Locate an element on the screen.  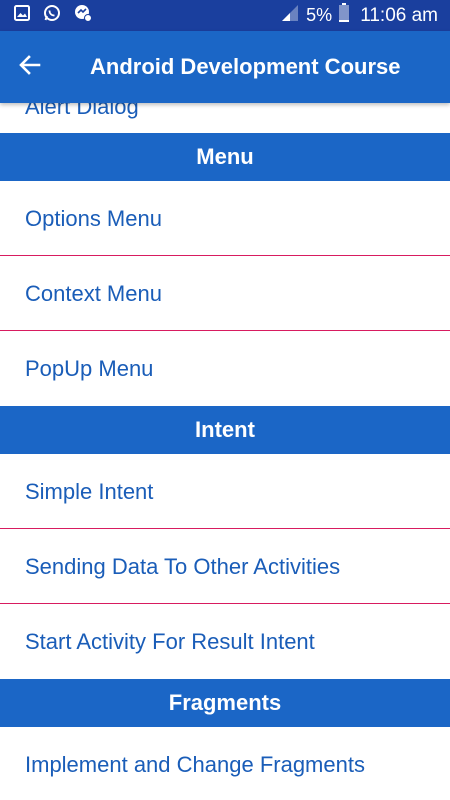
section-header-intent: Intent is located at coordinates (225, 430).